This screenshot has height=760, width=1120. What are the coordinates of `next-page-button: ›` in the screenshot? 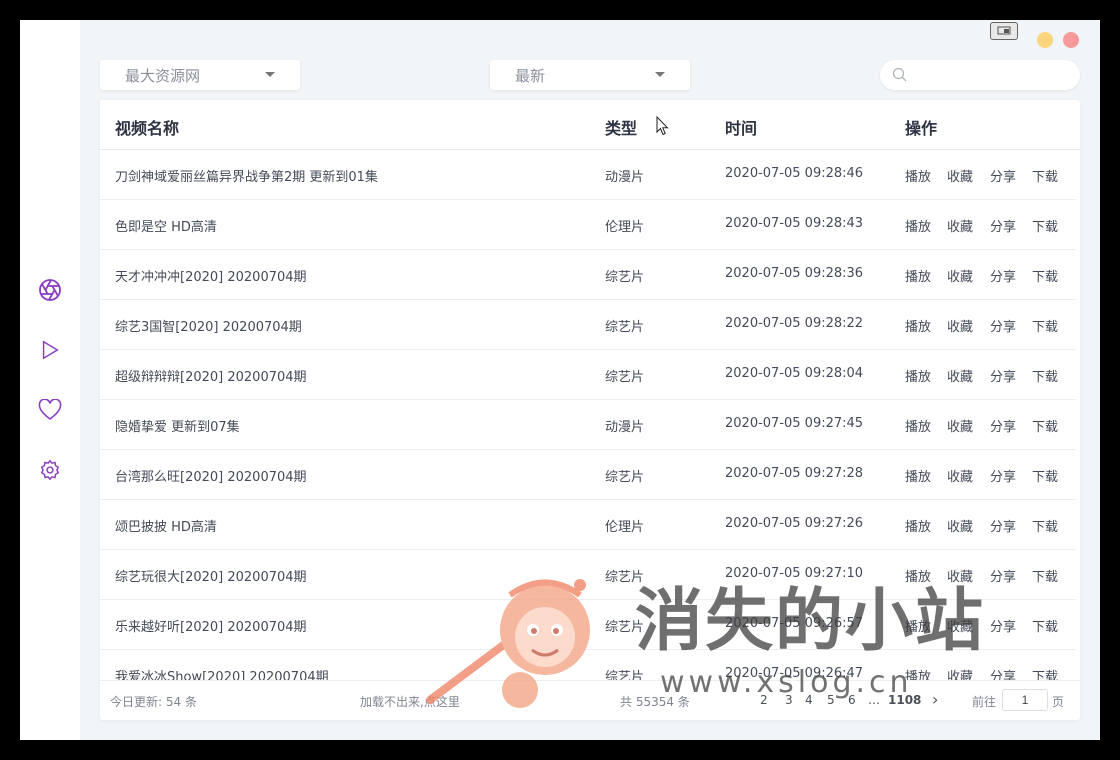 It's located at (935, 699).